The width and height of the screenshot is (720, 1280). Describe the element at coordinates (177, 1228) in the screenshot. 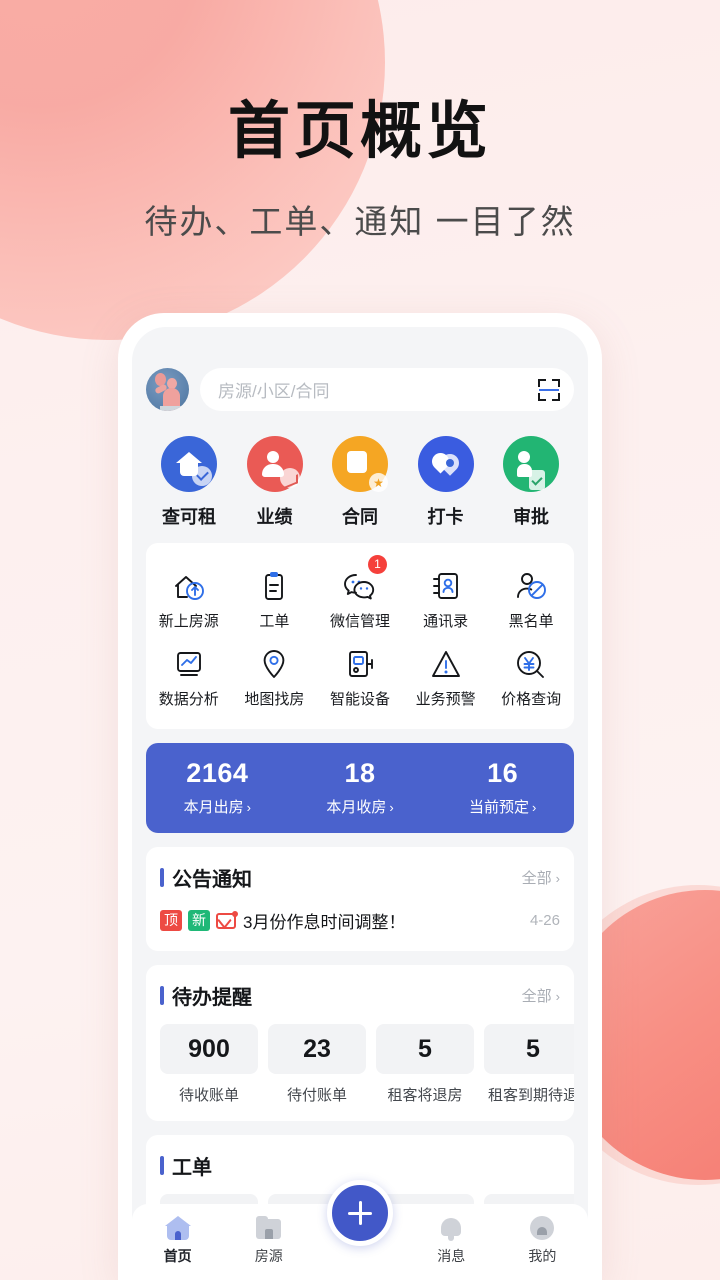

I see `home-icon` at that location.